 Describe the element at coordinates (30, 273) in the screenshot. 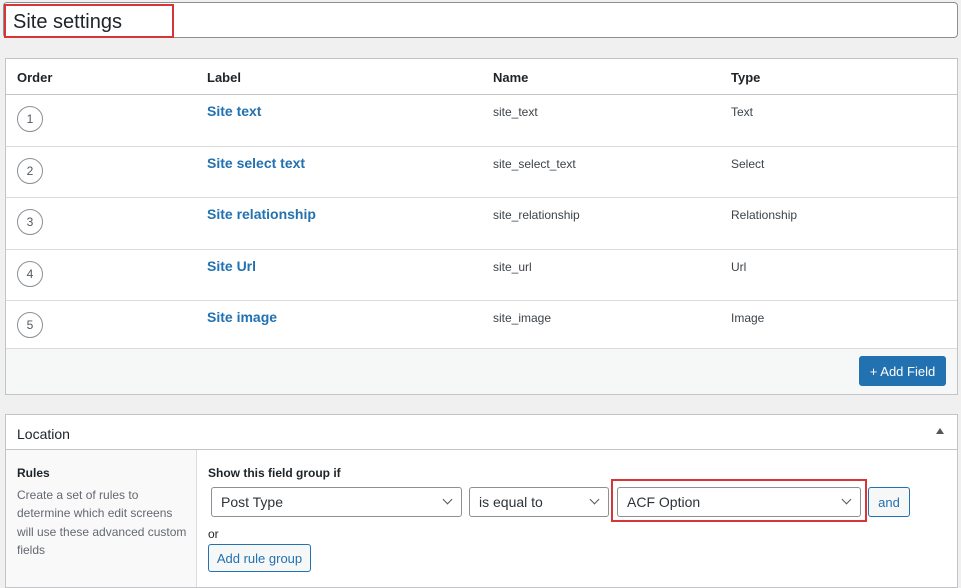

I see `order-handle: 4` at that location.